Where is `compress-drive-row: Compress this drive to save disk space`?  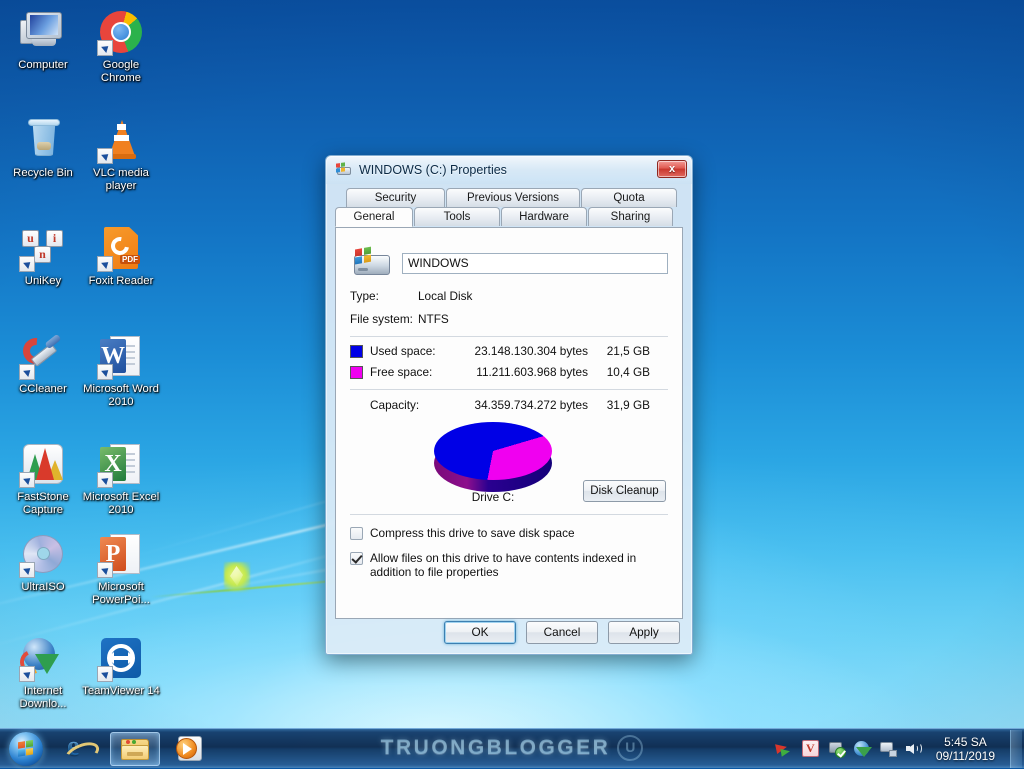
compress-drive-row: Compress this drive to save disk space is located at coordinates (509, 533).